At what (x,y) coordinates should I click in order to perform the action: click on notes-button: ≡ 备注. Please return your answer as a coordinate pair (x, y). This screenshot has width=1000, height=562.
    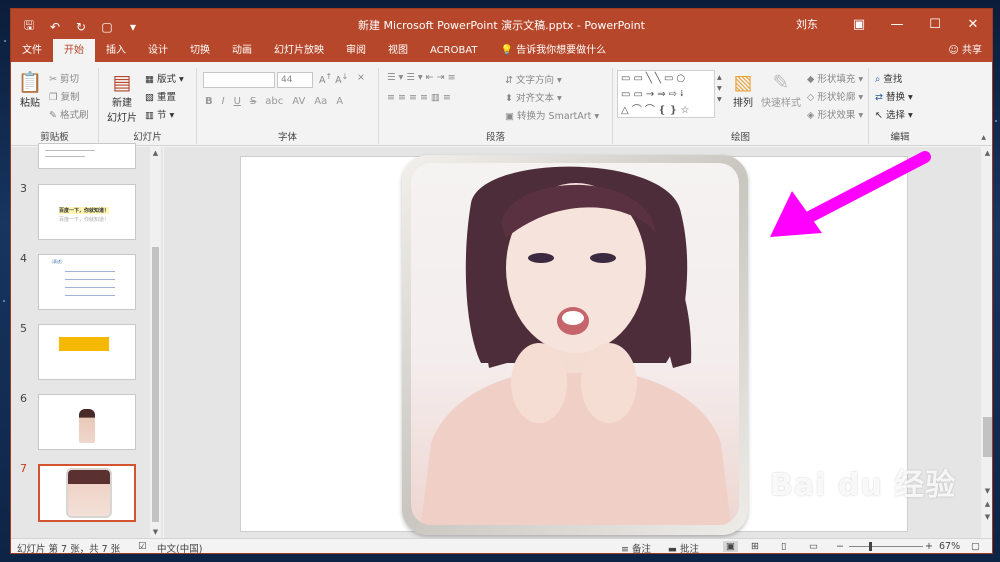
    Looking at the image, I should click on (636, 547).